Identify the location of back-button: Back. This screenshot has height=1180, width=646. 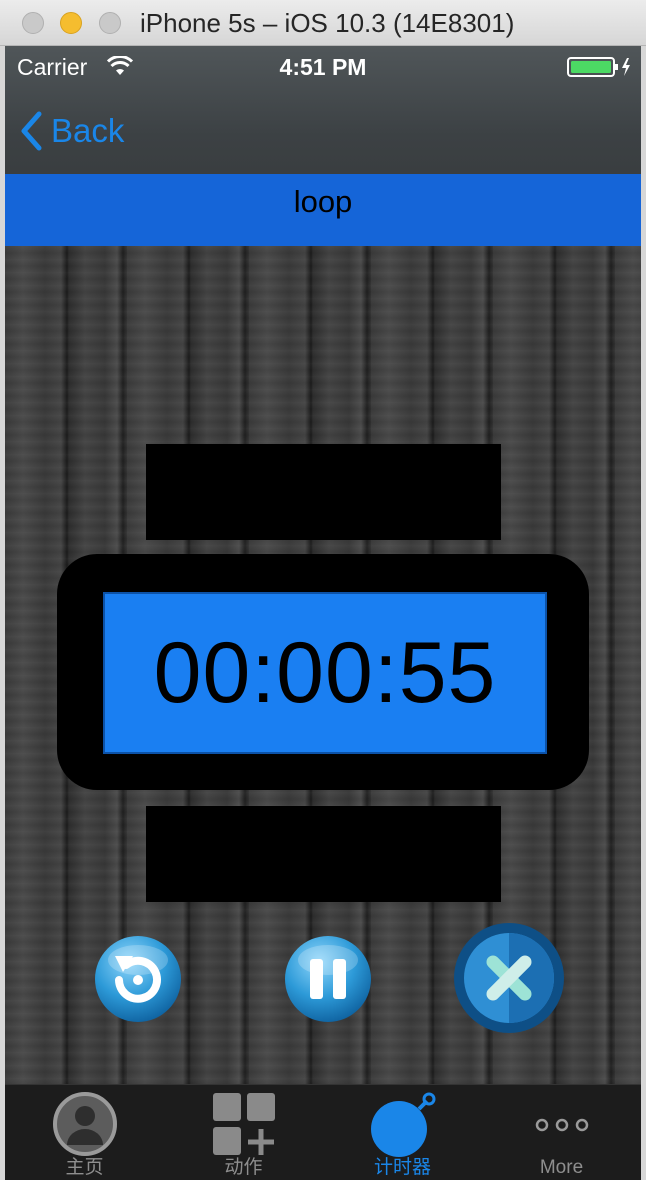
(71, 131).